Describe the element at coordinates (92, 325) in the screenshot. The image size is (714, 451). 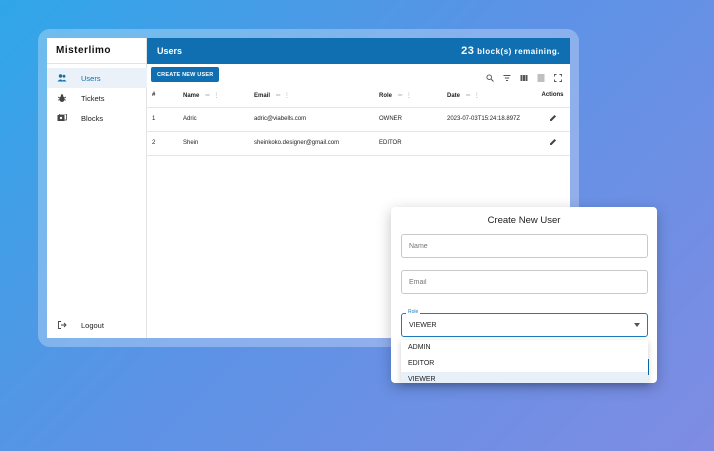
I see `logout-label: Logout` at that location.